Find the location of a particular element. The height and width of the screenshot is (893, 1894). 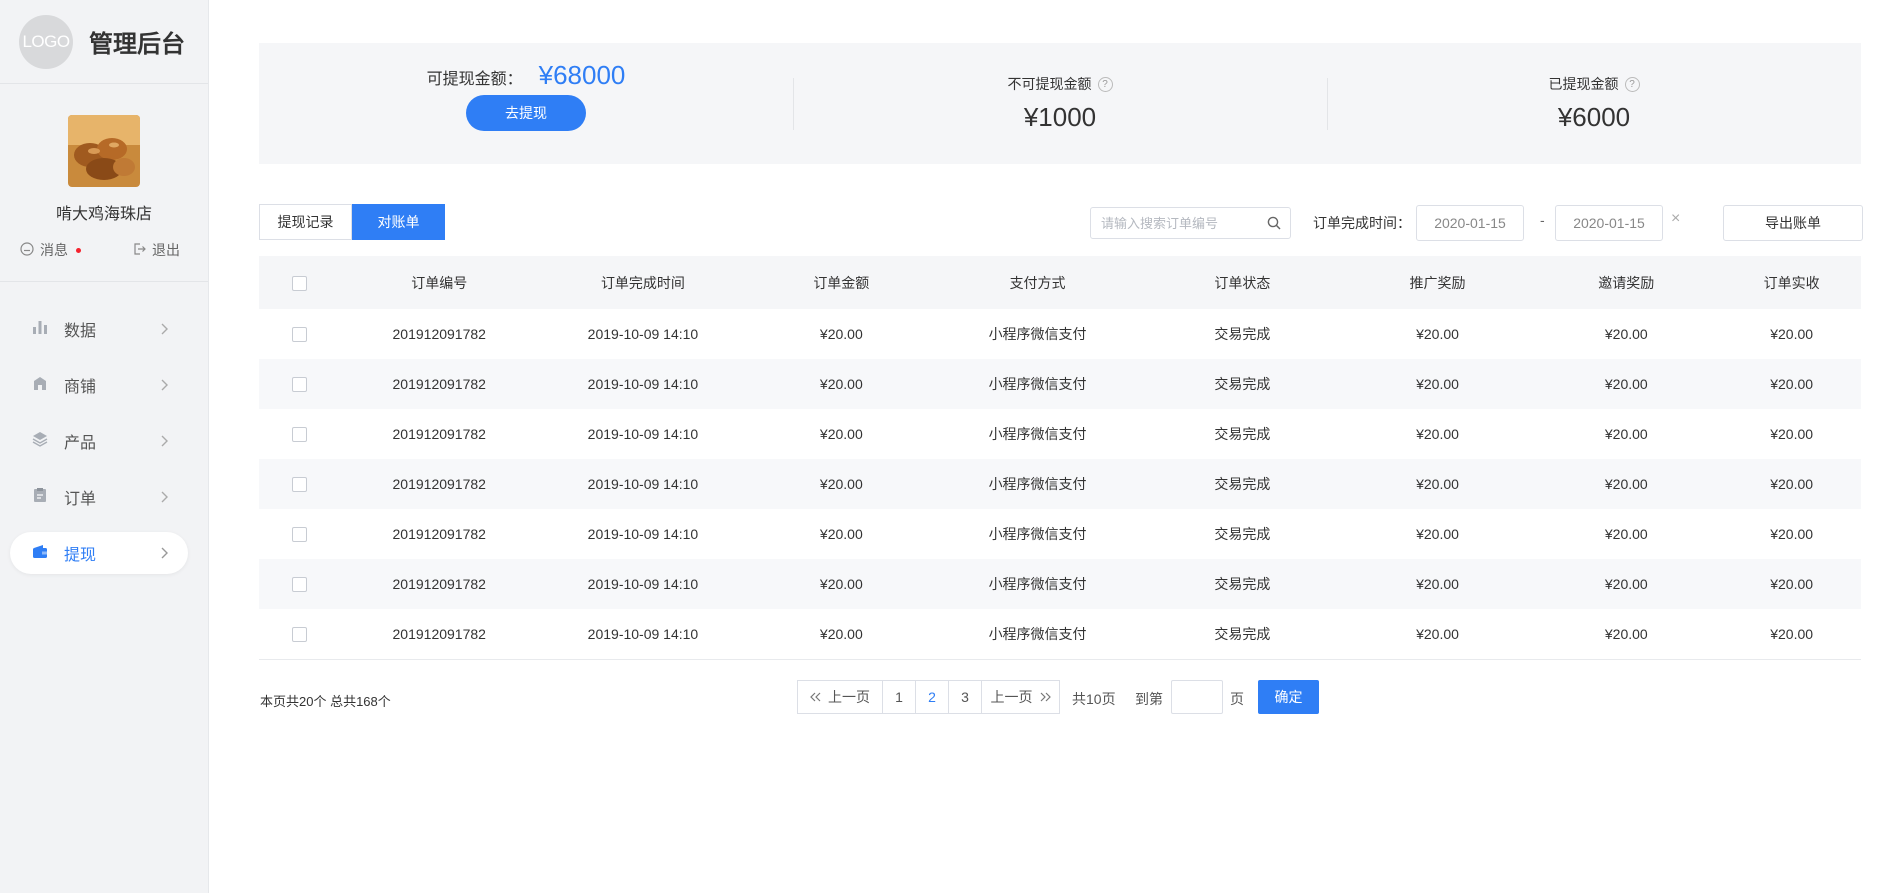

sidebar-item-shop: 商铺 is located at coordinates (99, 385).